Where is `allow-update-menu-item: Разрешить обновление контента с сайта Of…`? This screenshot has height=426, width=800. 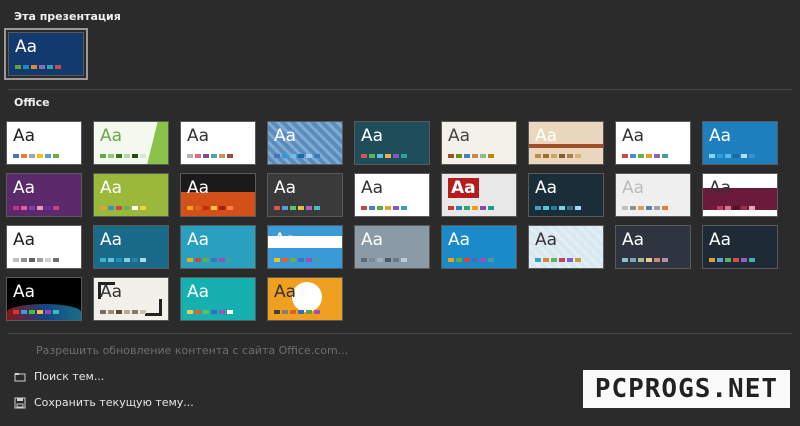
allow-update-menu-item: Разрешить обновление контента с сайта Of… is located at coordinates (181, 350).